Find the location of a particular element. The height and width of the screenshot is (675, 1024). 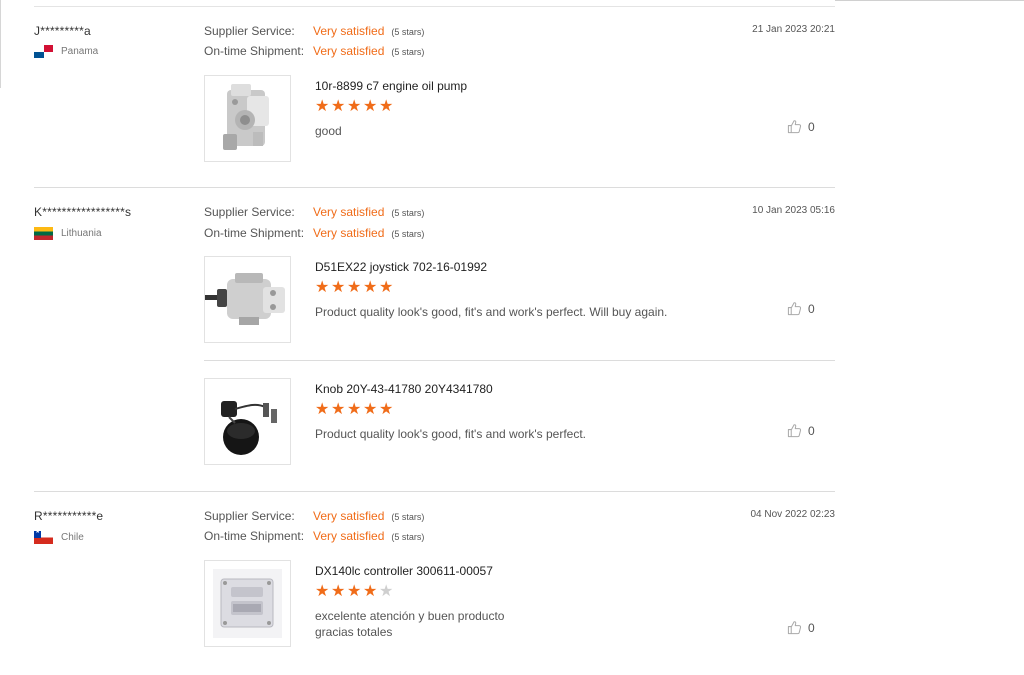

panama-flag-icon is located at coordinates (43, 51).